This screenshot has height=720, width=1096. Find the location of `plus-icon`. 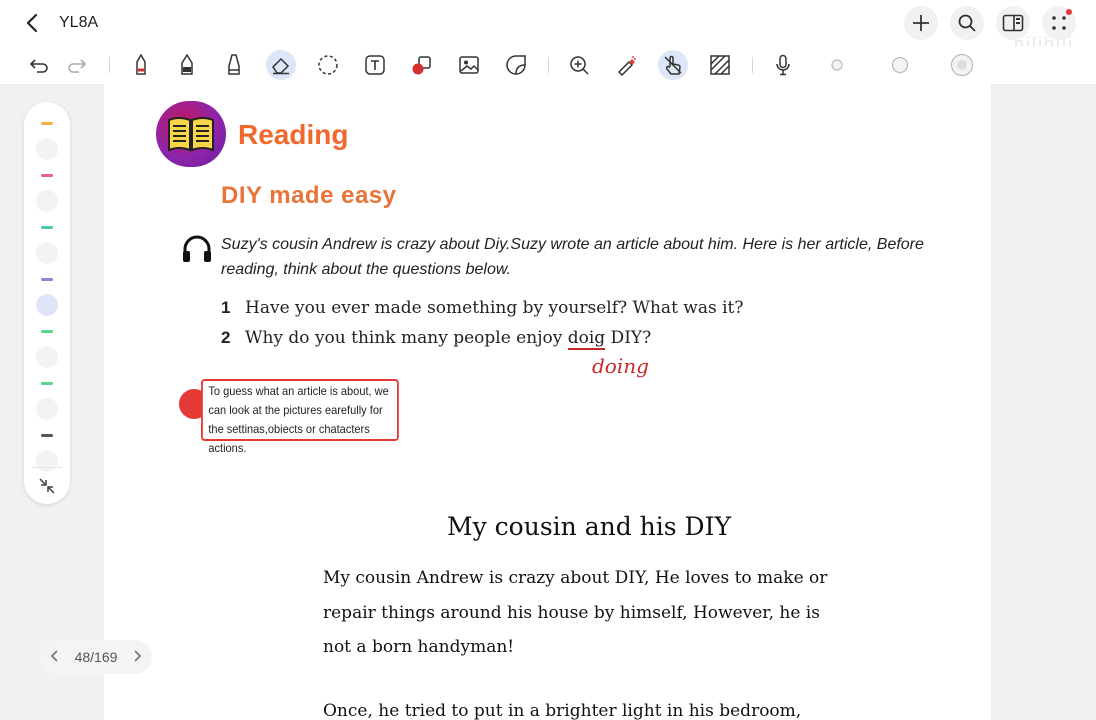

plus-icon is located at coordinates (921, 23).